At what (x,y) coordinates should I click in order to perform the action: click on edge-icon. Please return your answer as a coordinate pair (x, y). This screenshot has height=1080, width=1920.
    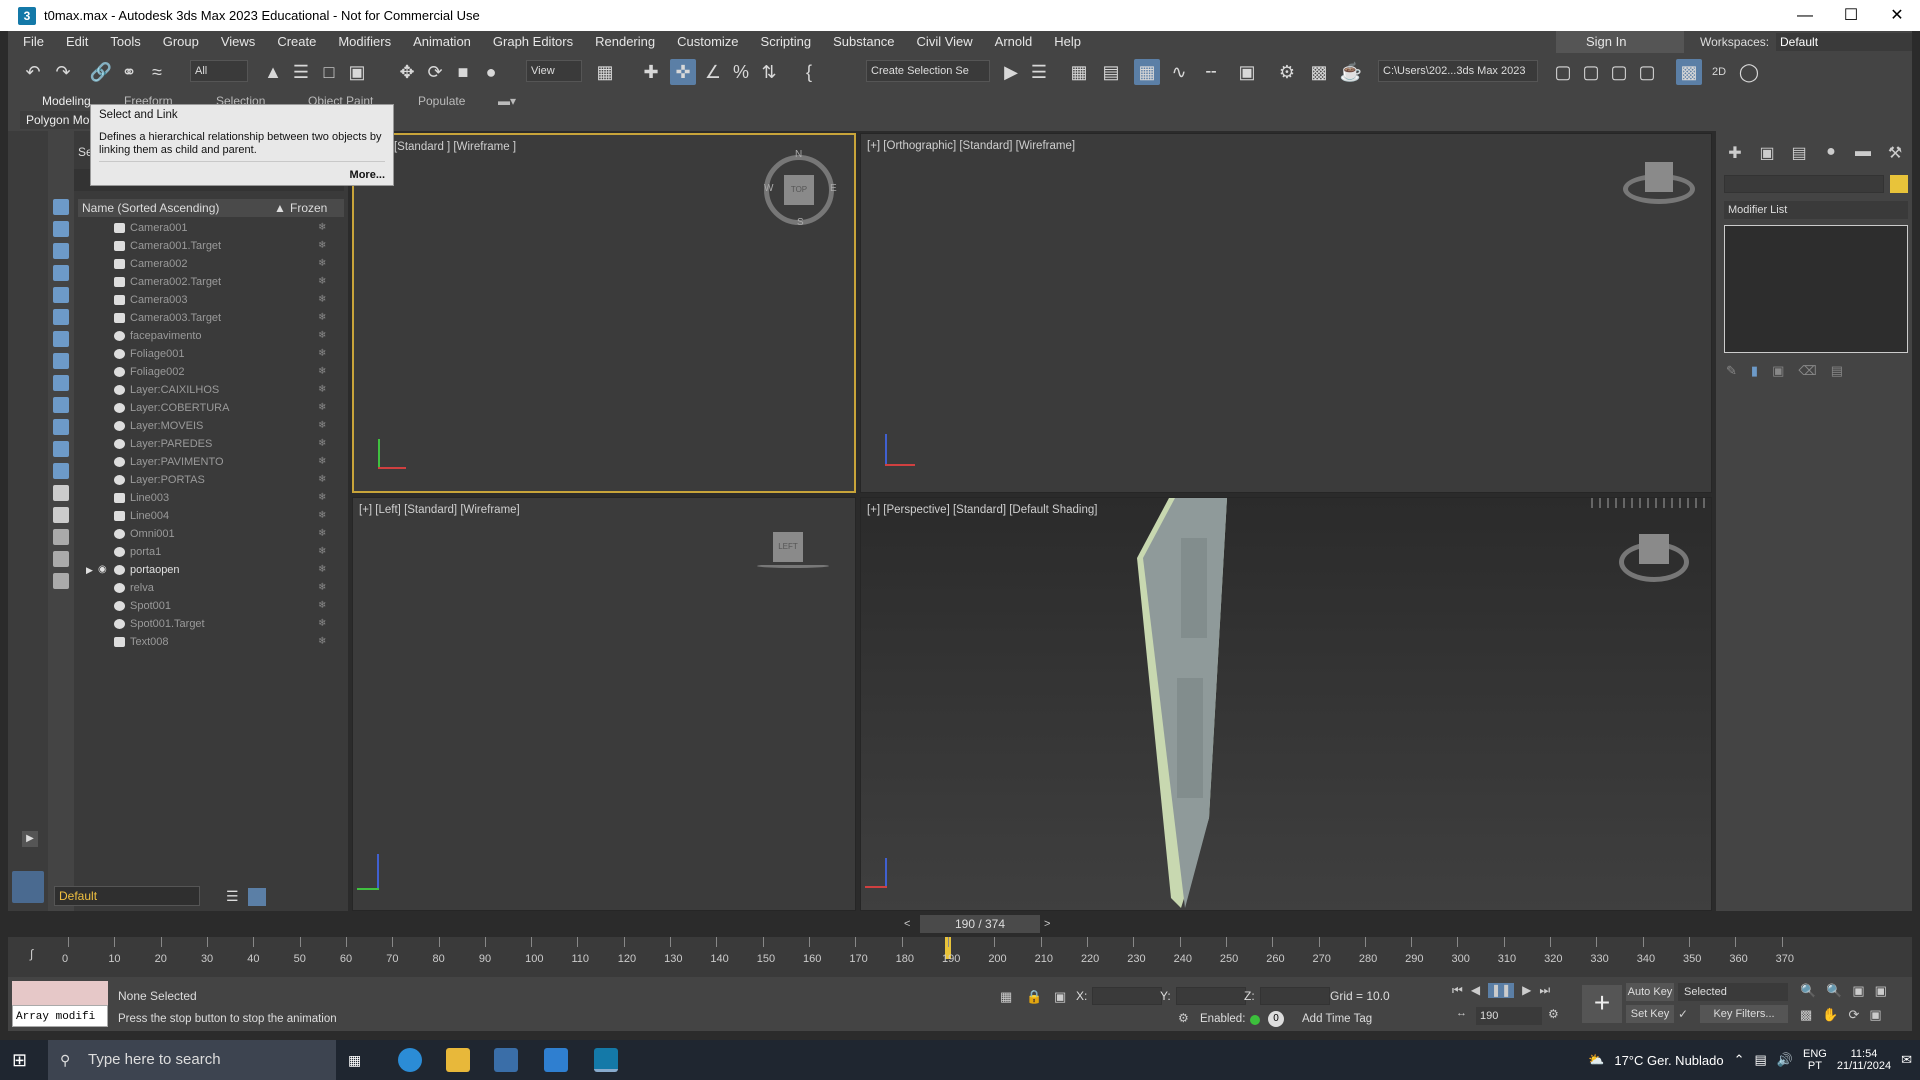
    Looking at the image, I should click on (410, 1060).